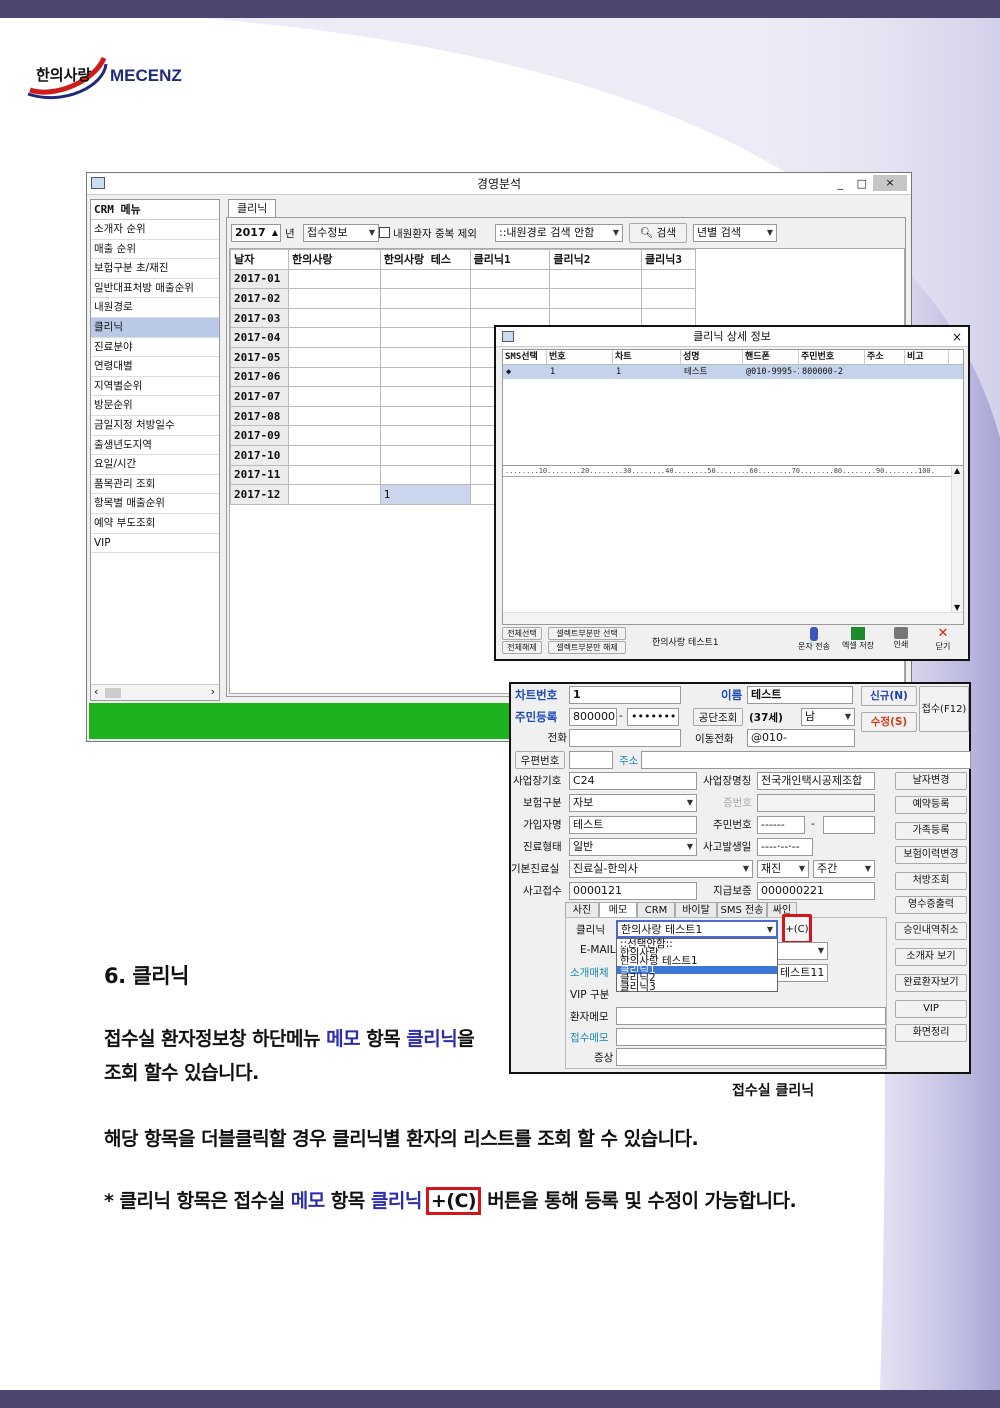  I want to click on select-all-button: 전체선택, so click(522, 633).